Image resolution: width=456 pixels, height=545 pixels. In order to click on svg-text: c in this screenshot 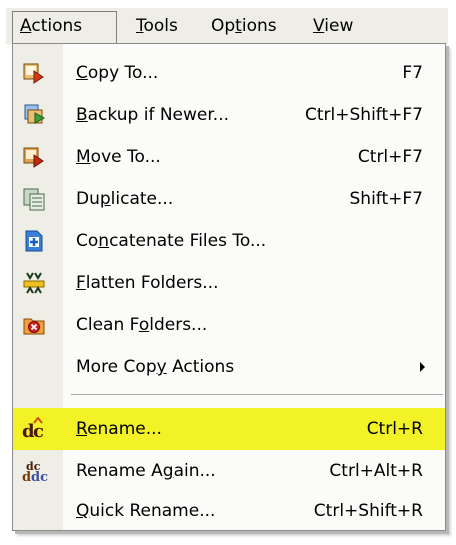, I will do `click(38, 431)`.